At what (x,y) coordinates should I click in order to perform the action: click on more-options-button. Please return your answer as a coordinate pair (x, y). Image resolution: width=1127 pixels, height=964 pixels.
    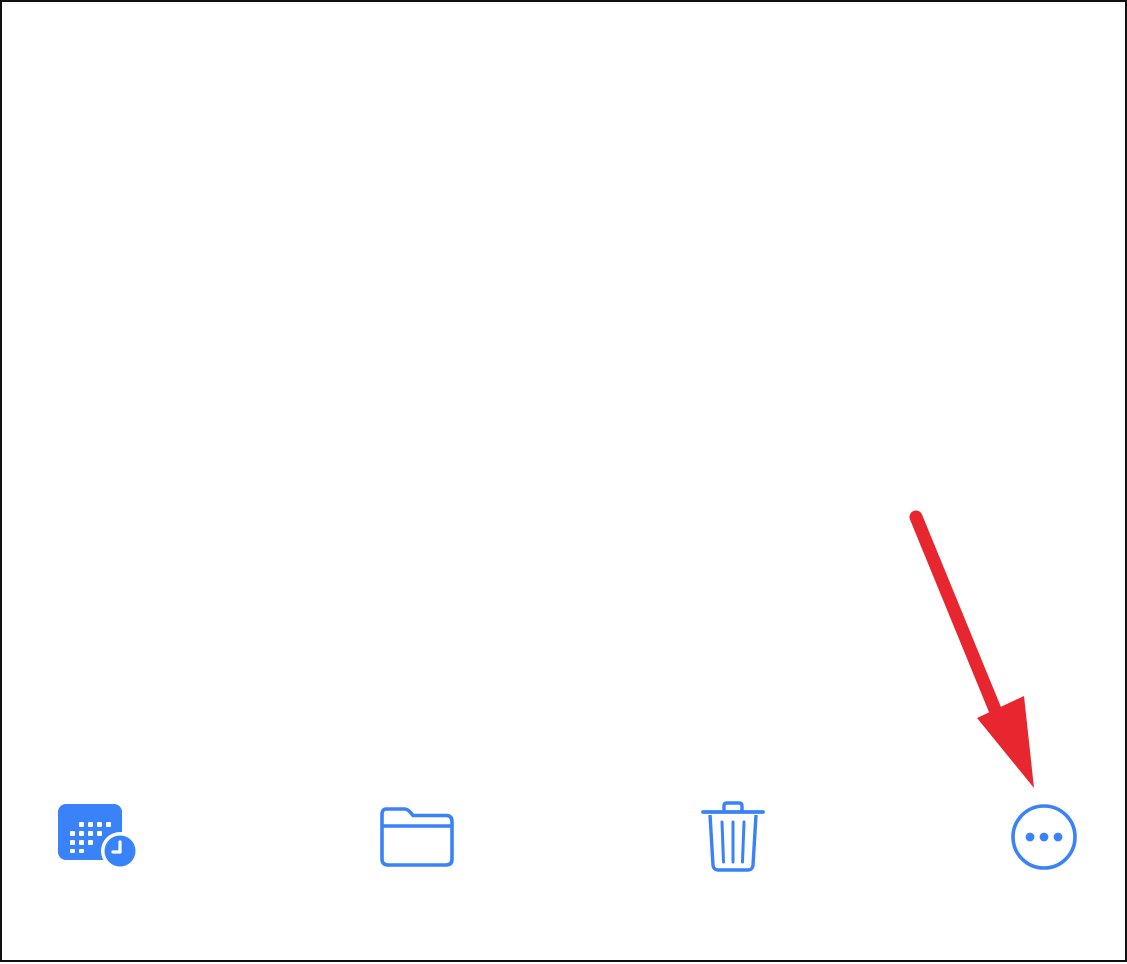
    Looking at the image, I should click on (1044, 837).